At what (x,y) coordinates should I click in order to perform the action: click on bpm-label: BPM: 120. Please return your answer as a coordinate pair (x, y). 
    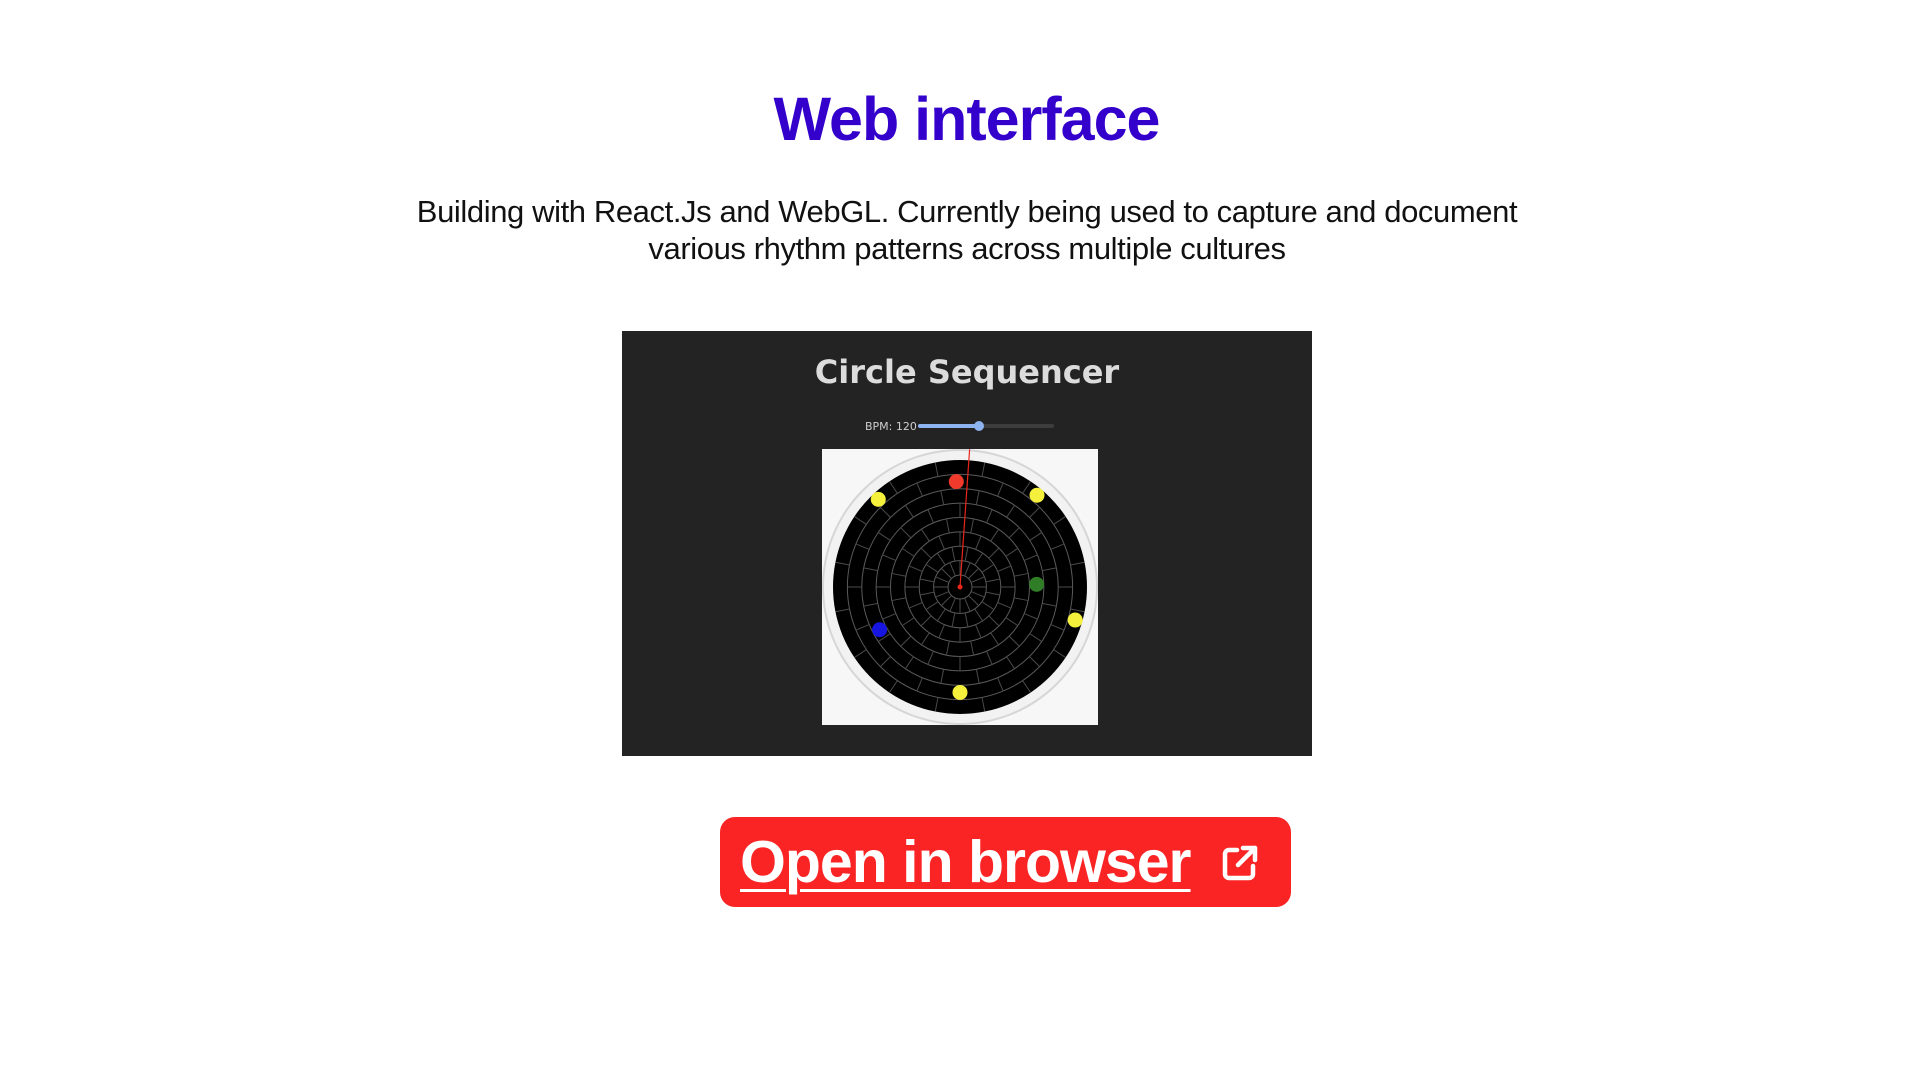
    Looking at the image, I should click on (891, 426).